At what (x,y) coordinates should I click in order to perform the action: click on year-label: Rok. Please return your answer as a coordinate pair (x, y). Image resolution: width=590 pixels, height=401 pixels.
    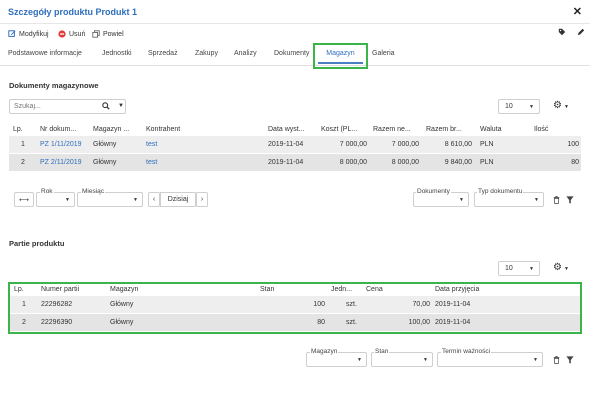
    Looking at the image, I should click on (47, 191).